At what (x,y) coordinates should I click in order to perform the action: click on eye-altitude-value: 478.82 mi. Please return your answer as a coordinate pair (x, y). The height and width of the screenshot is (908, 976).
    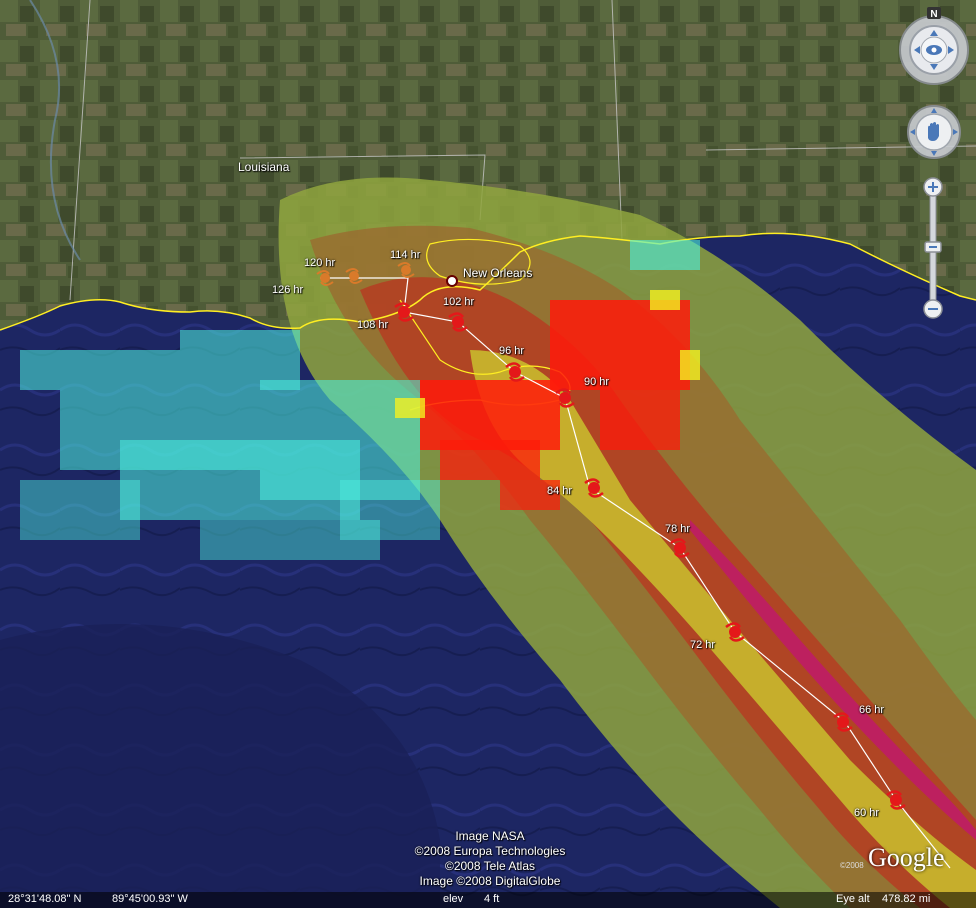
    Looking at the image, I should click on (906, 899).